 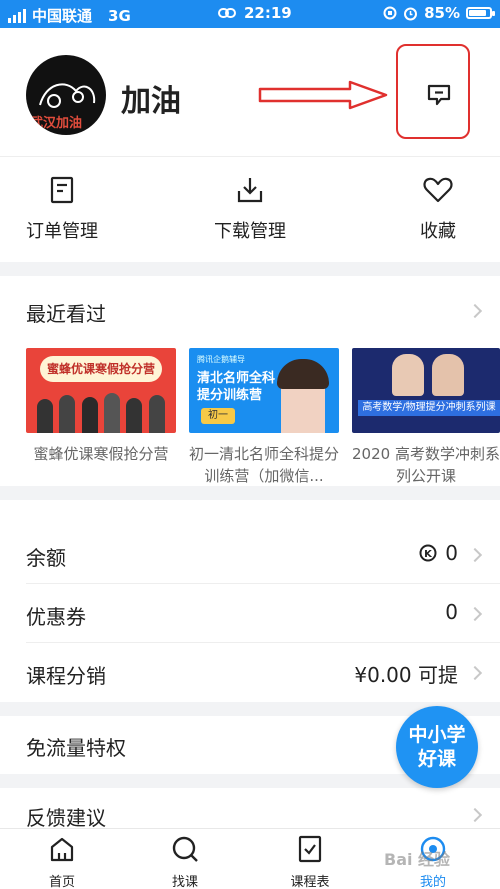 I want to click on favorites-label: 收藏, so click(x=438, y=231).